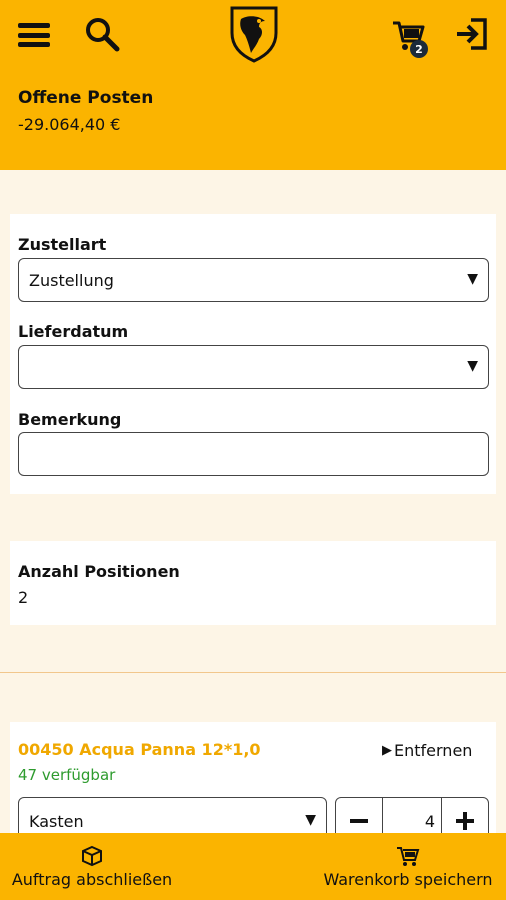 This screenshot has width=506, height=900. I want to click on anzahl-positionen-value: 2, so click(23, 597).